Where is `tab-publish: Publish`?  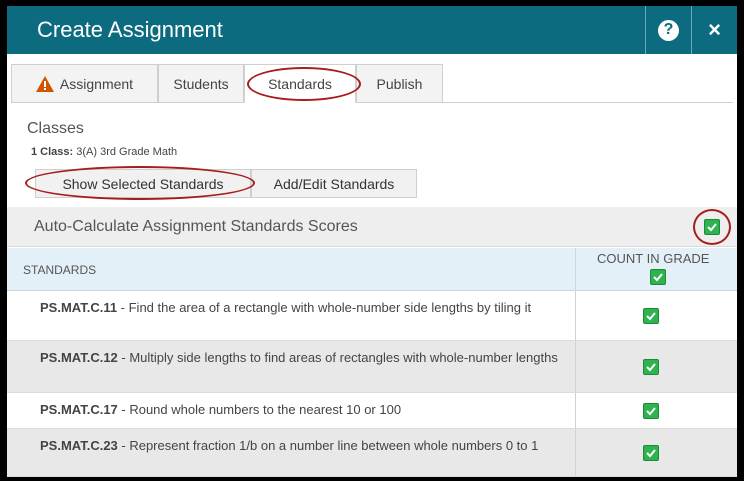
tab-publish: Publish is located at coordinates (399, 83).